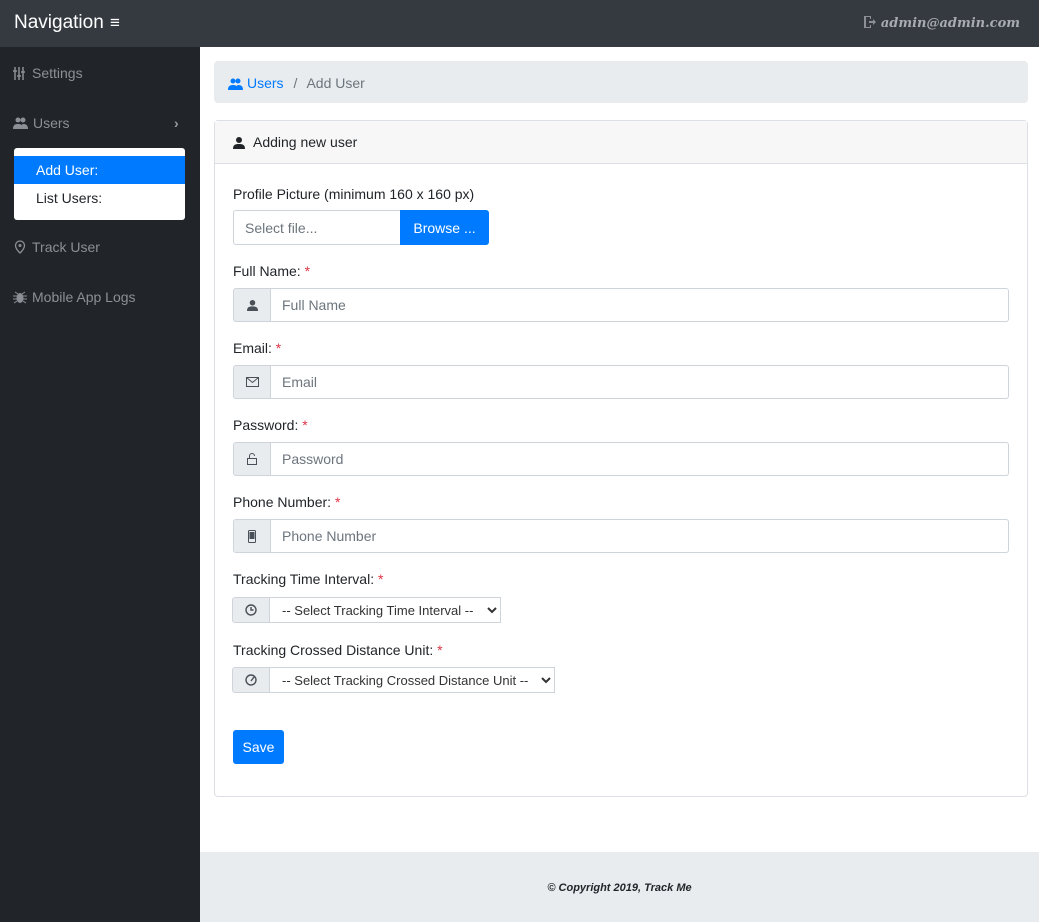 This screenshot has height=922, width=1039. I want to click on phone-label: Phone Number: *, so click(287, 502).